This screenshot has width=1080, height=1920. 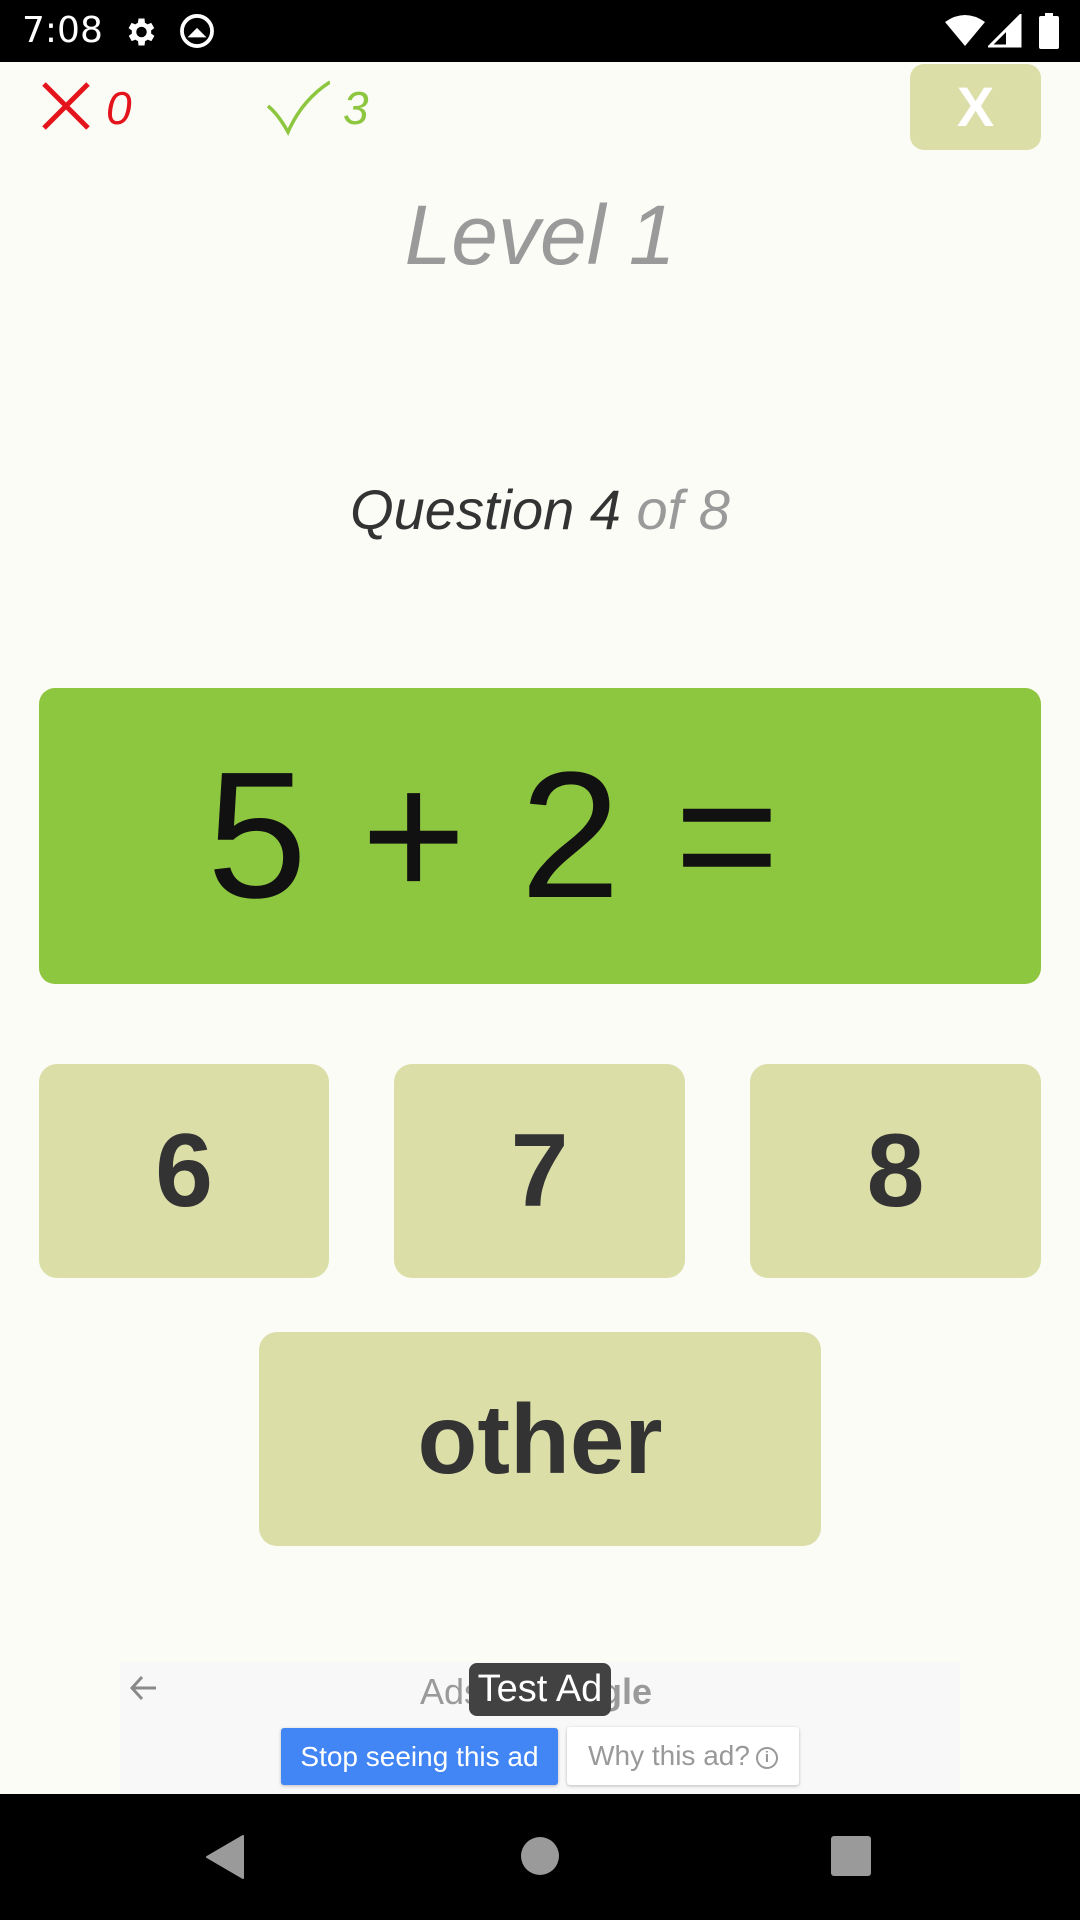 I want to click on answer-option-1: 6, so click(x=184, y=1171).